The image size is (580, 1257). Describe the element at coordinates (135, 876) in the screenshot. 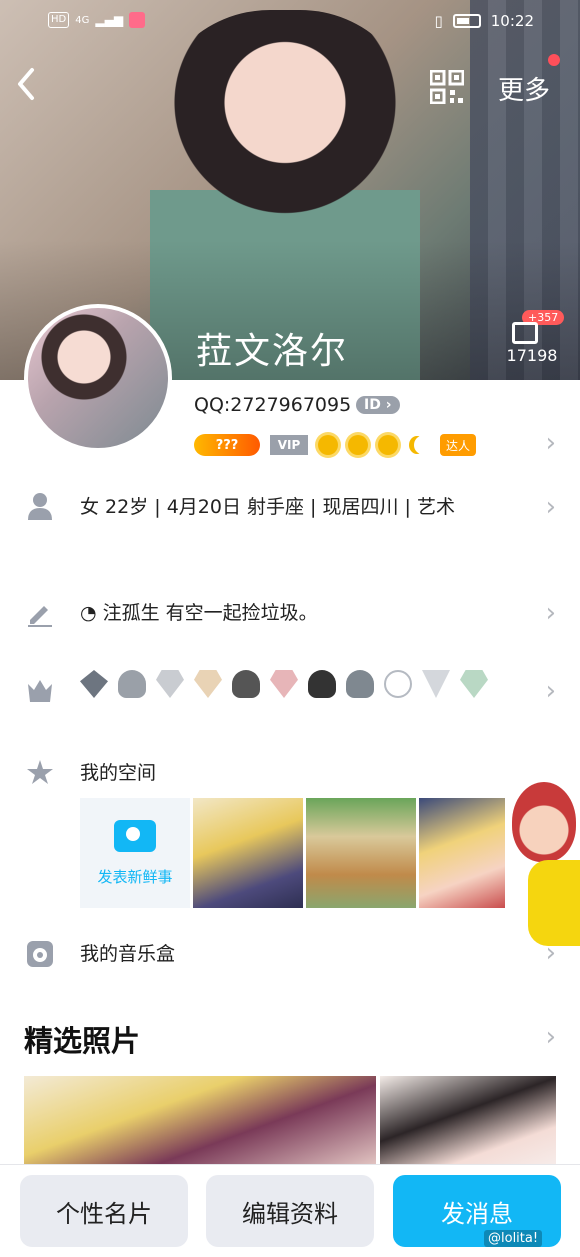

I see `post-label: 发表新鲜事` at that location.